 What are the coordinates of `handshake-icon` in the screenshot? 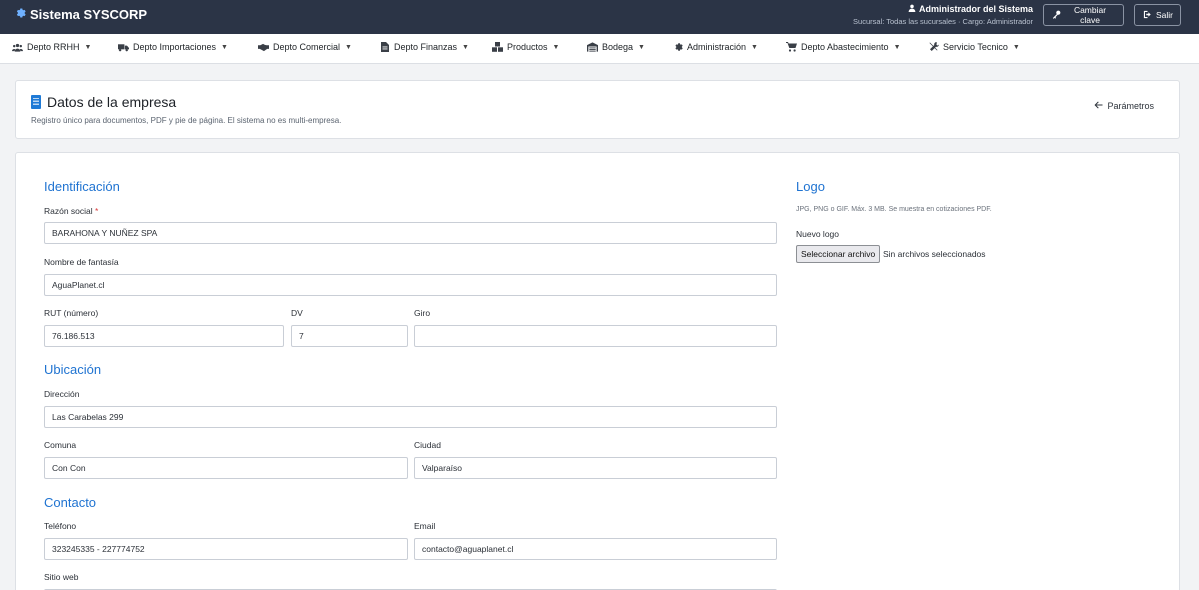 It's located at (263, 47).